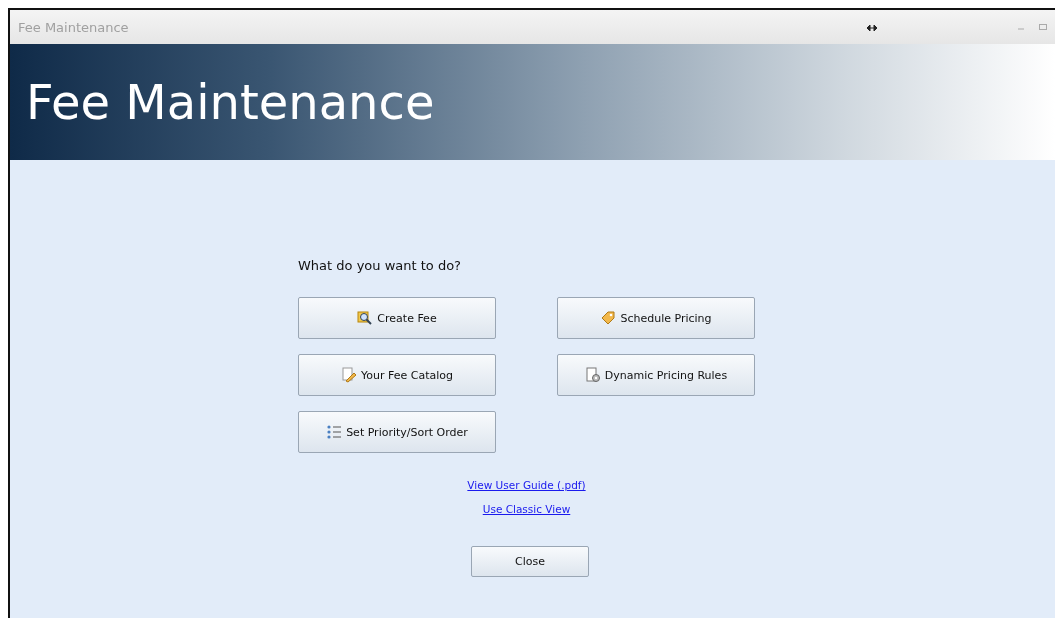 This screenshot has width=1055, height=618. What do you see at coordinates (365, 318) in the screenshot?
I see `magnifier-icon` at bounding box center [365, 318].